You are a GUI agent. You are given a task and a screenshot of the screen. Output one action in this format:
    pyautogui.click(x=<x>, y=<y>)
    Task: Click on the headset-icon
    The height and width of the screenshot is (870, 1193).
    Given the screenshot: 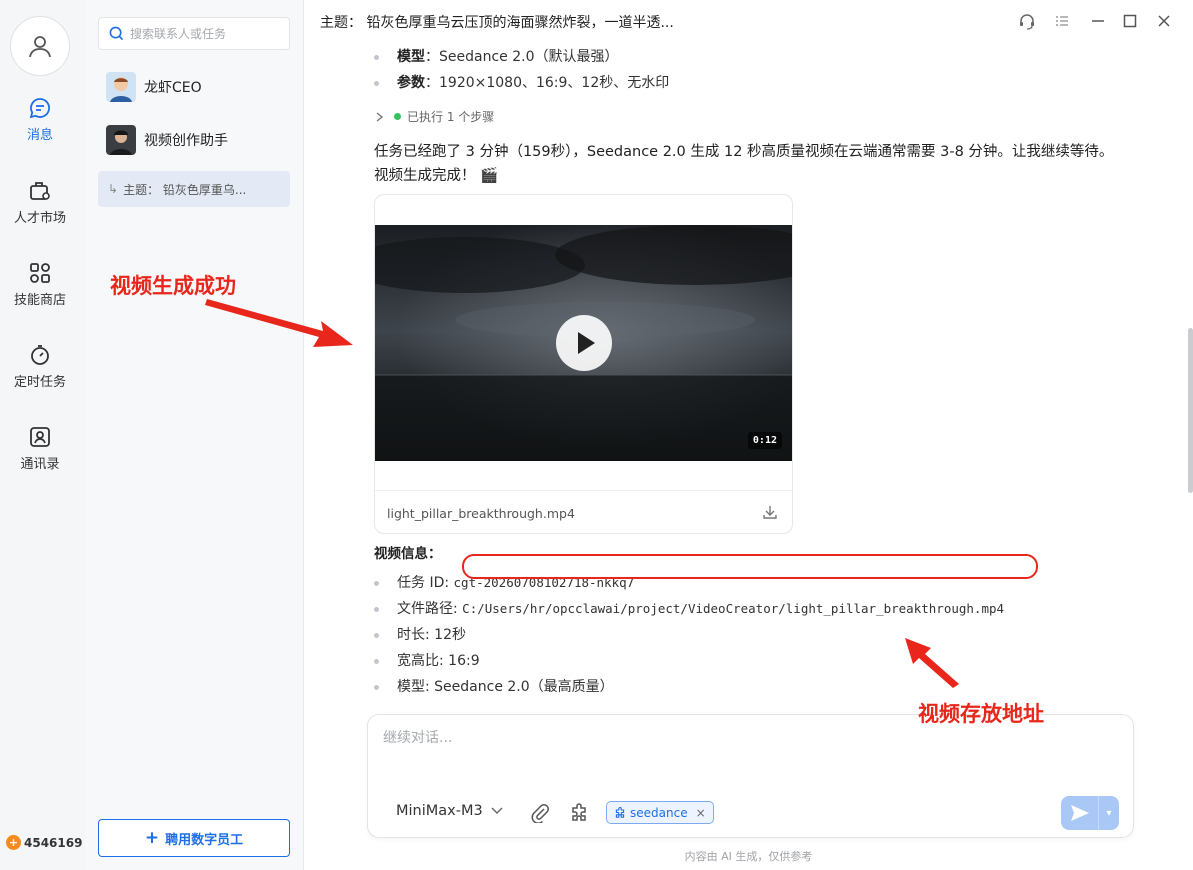 What is the action you would take?
    pyautogui.click(x=1027, y=21)
    